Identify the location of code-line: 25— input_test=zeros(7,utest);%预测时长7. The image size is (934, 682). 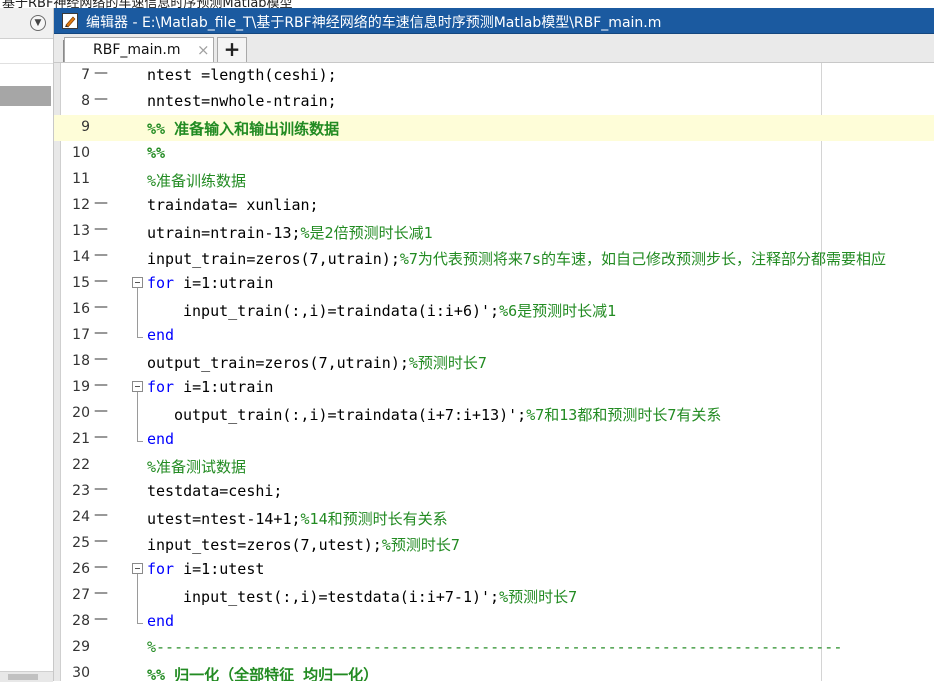
(494, 544).